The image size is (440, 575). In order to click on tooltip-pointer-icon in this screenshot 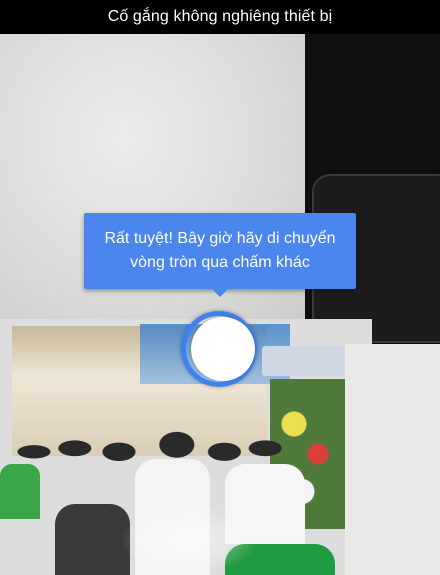, I will do `click(220, 292)`.